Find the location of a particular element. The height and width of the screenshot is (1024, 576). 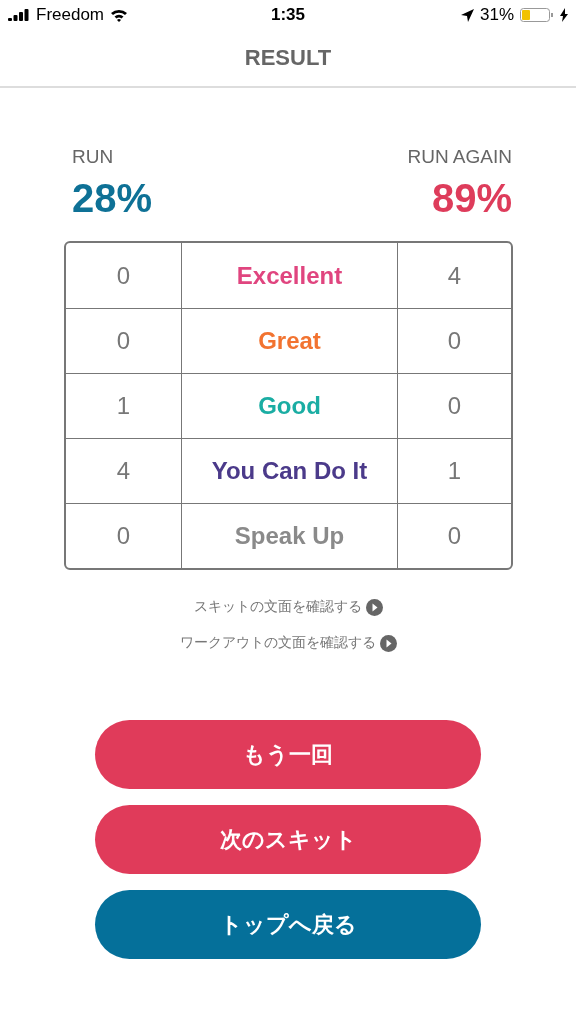

battery-icon is located at coordinates (537, 15).